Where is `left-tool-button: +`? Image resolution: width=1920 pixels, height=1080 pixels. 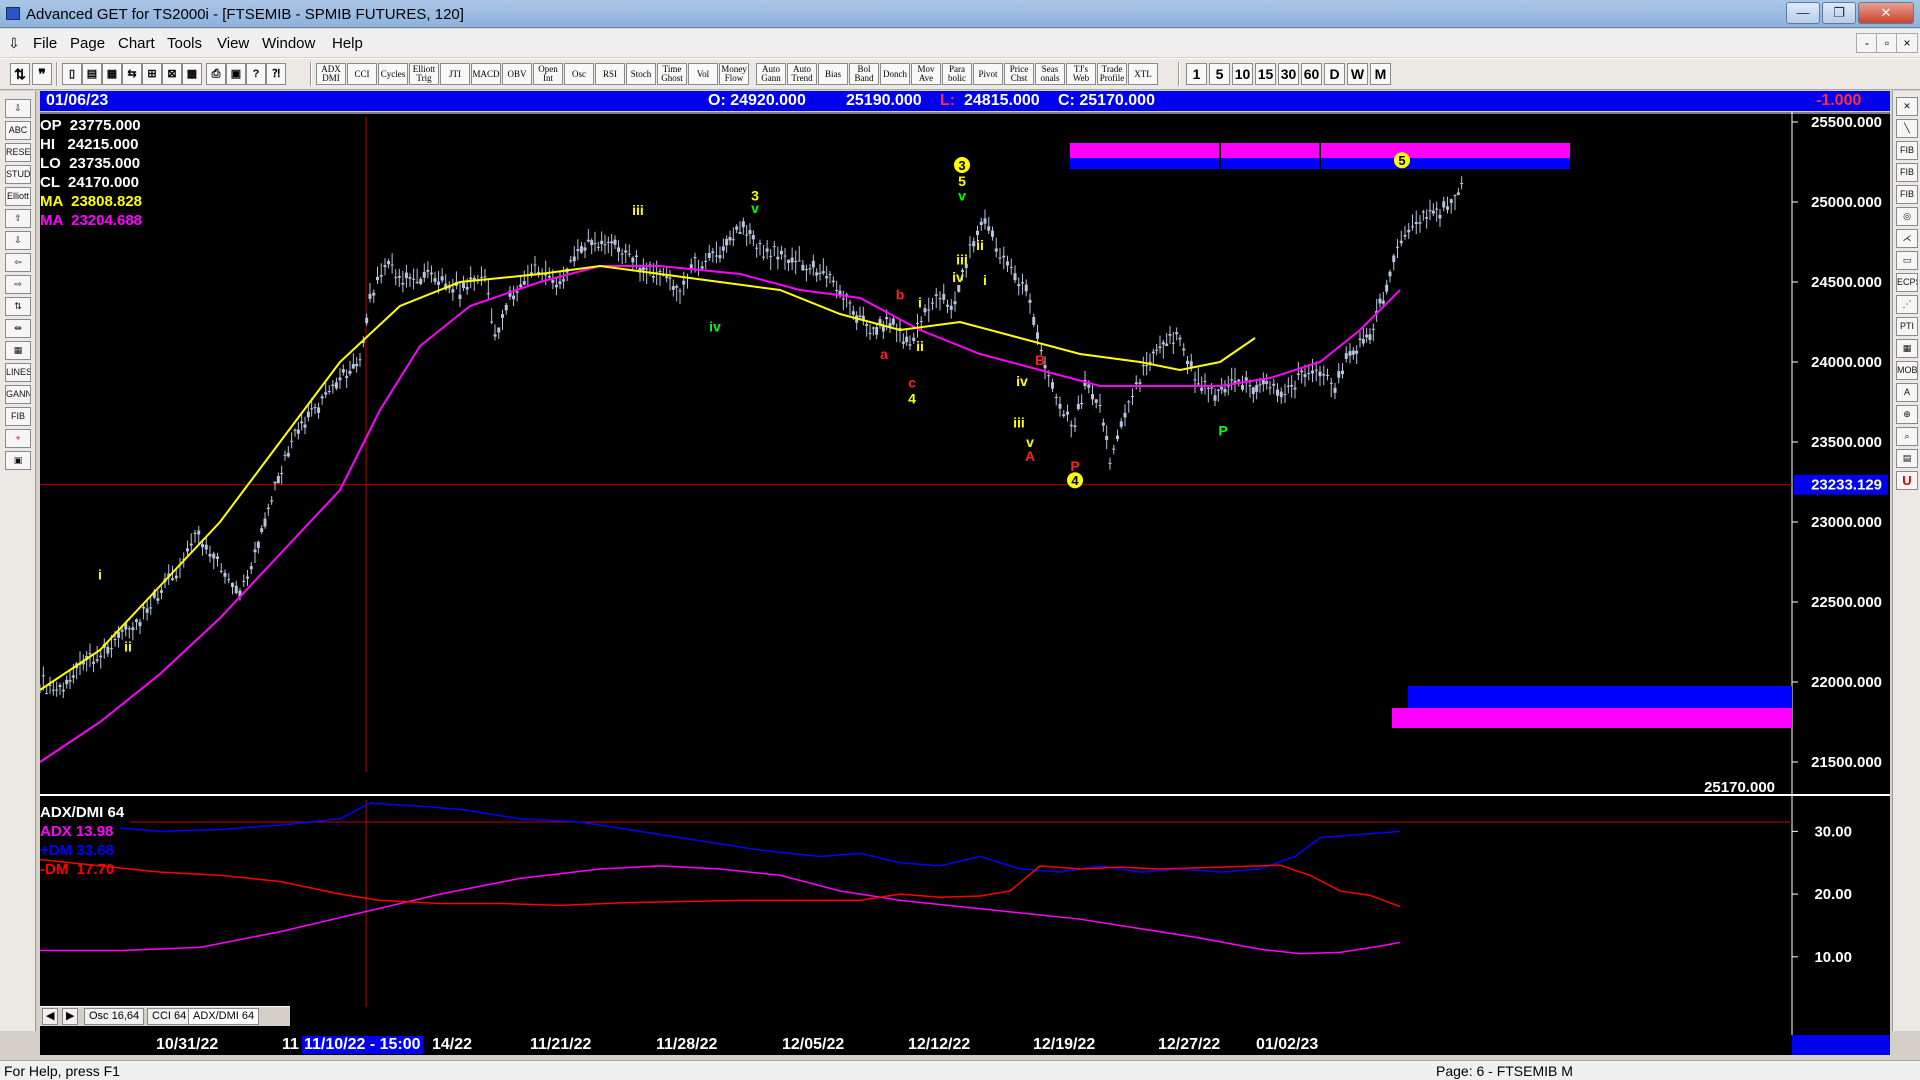
left-tool-button: + is located at coordinates (18, 438).